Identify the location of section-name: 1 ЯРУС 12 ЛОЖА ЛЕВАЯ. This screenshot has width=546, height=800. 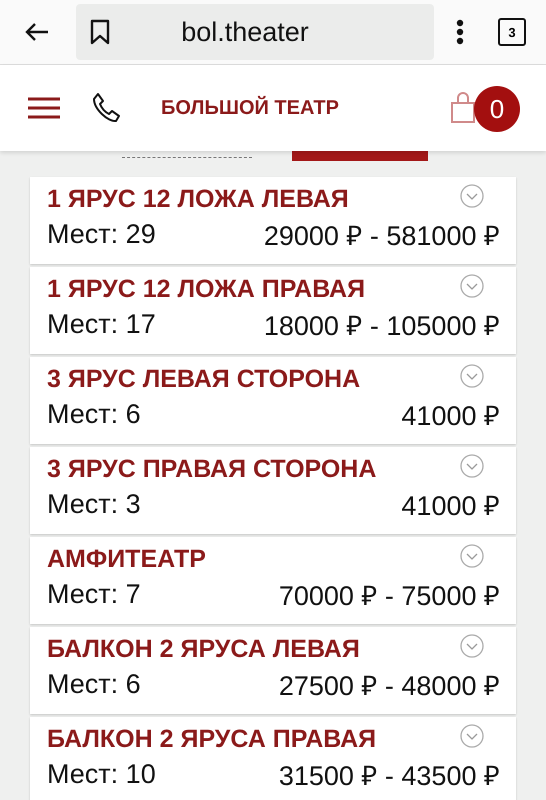
(198, 199).